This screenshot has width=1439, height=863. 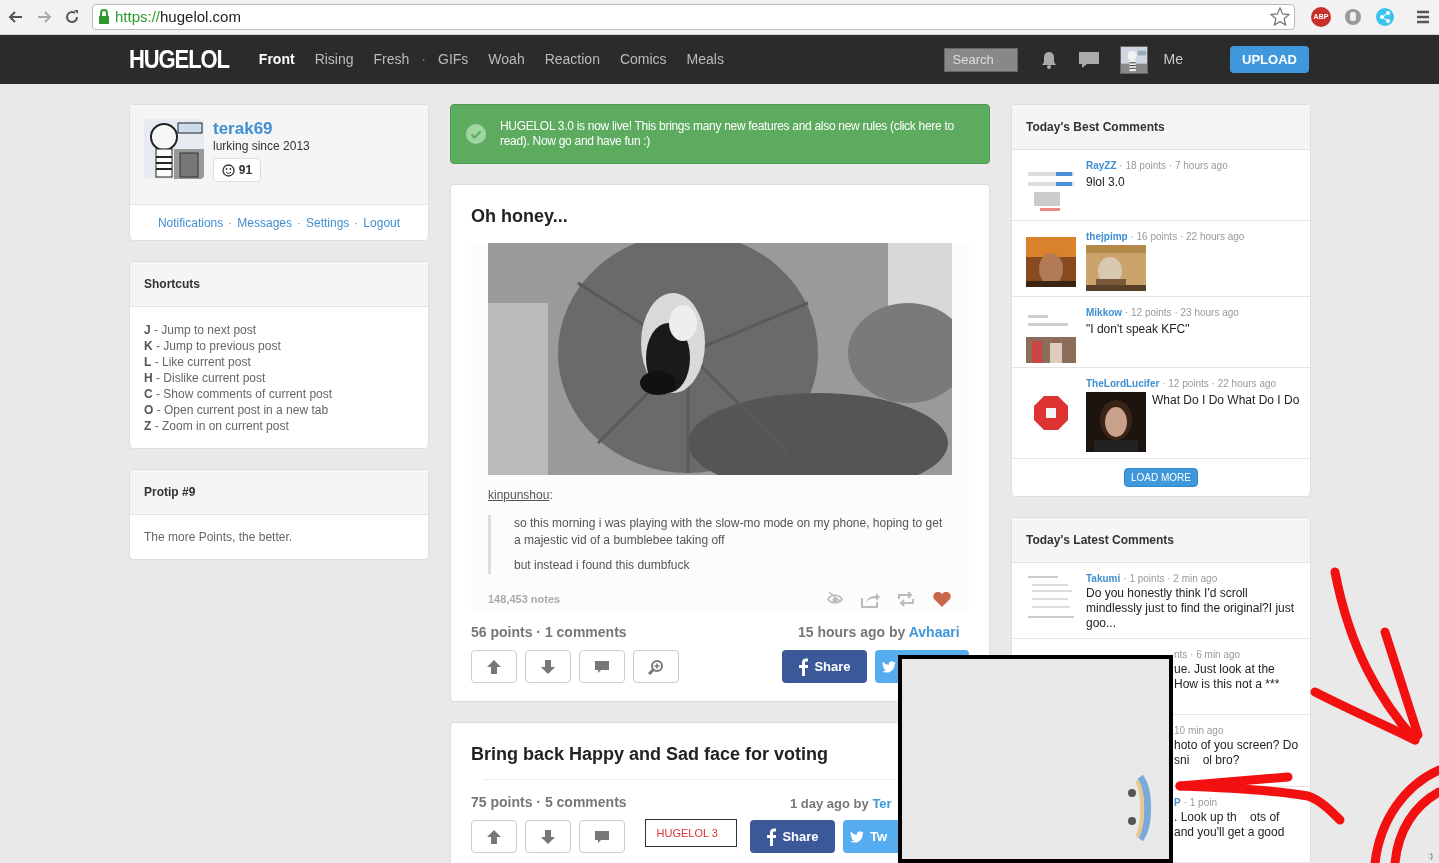 I want to click on comment-text: . Look up th ots of, so click(x=1227, y=817).